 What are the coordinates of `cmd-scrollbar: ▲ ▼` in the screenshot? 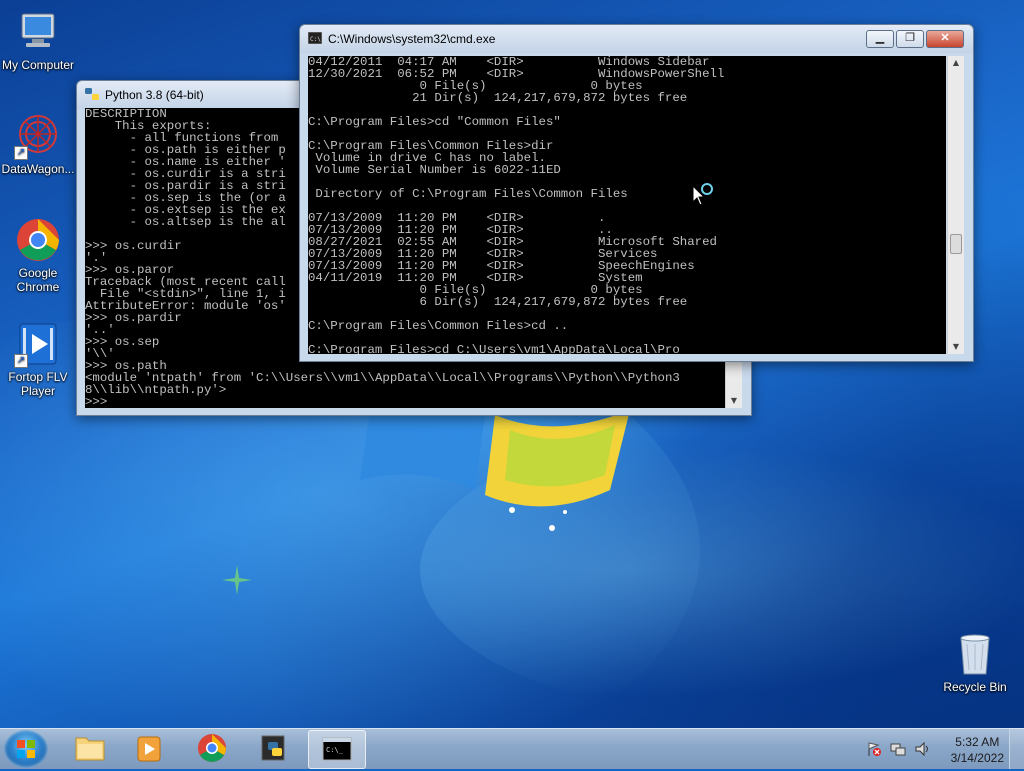 It's located at (955, 205).